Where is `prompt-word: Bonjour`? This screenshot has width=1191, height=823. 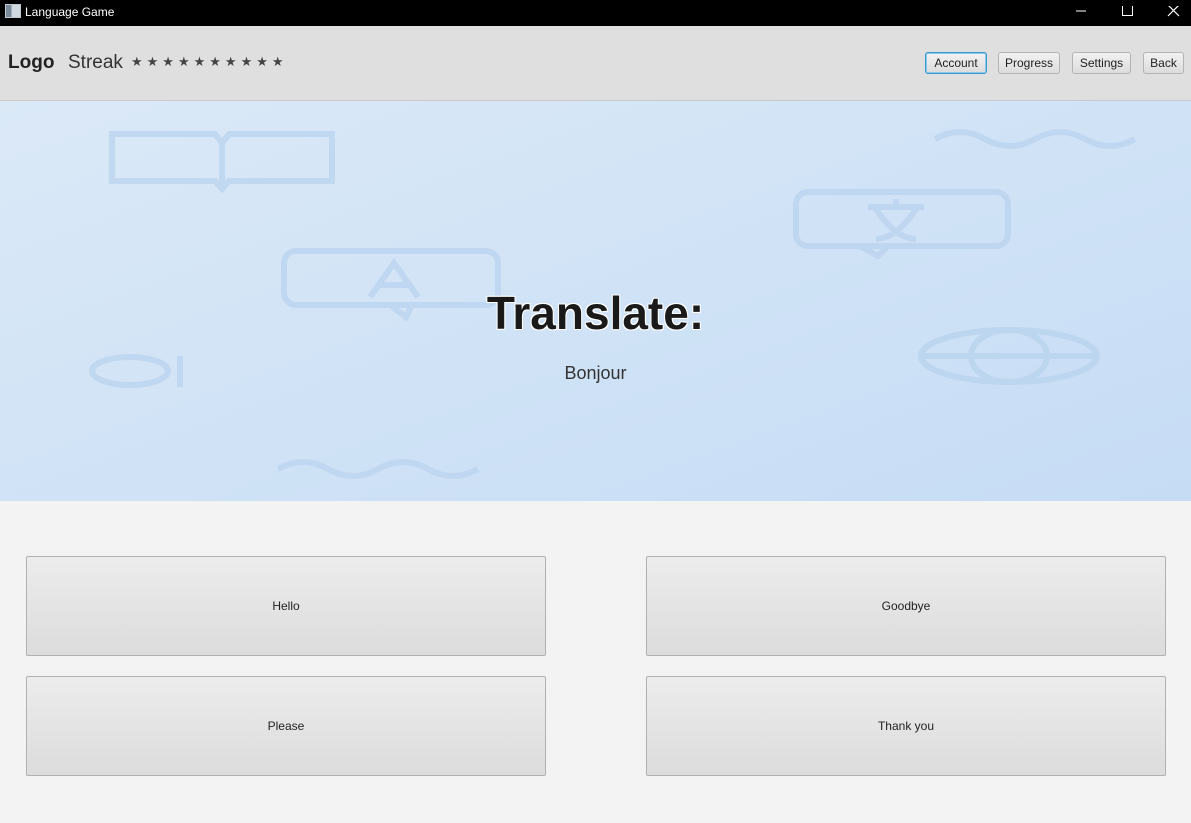
prompt-word: Bonjour is located at coordinates (595, 373).